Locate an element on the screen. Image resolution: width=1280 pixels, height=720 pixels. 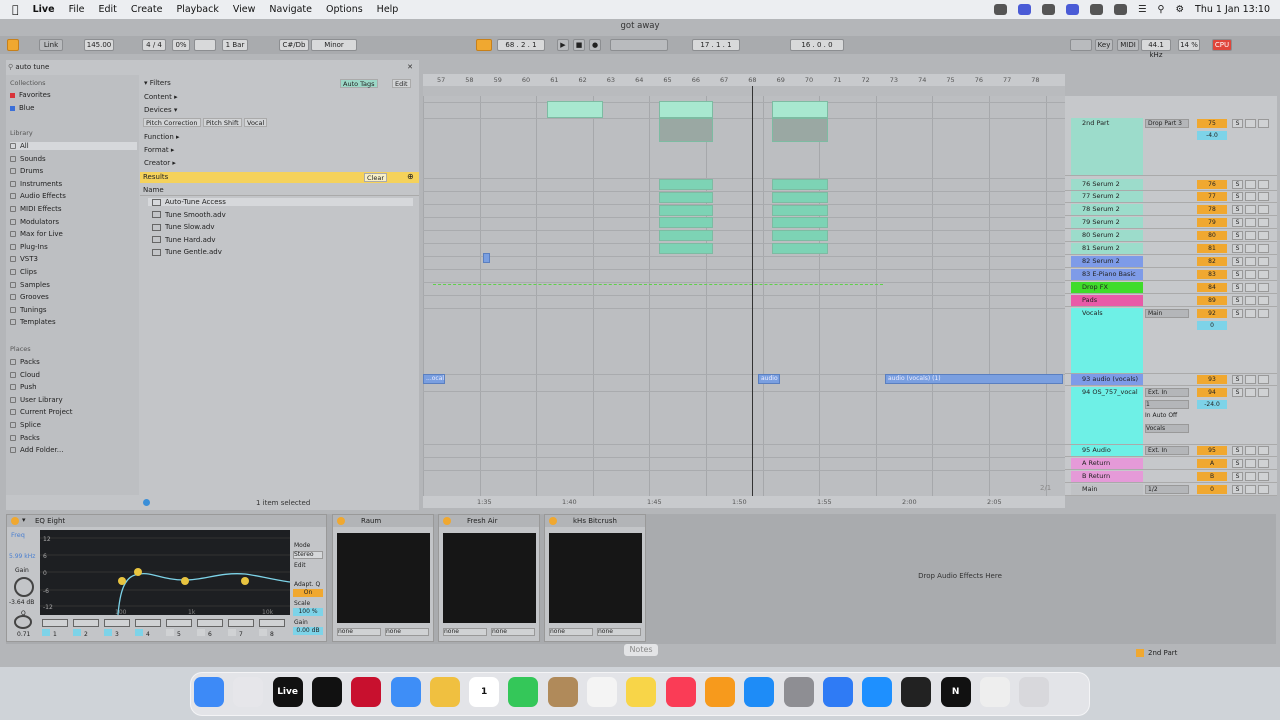
dock-app-icon is located at coordinates (995, 692).